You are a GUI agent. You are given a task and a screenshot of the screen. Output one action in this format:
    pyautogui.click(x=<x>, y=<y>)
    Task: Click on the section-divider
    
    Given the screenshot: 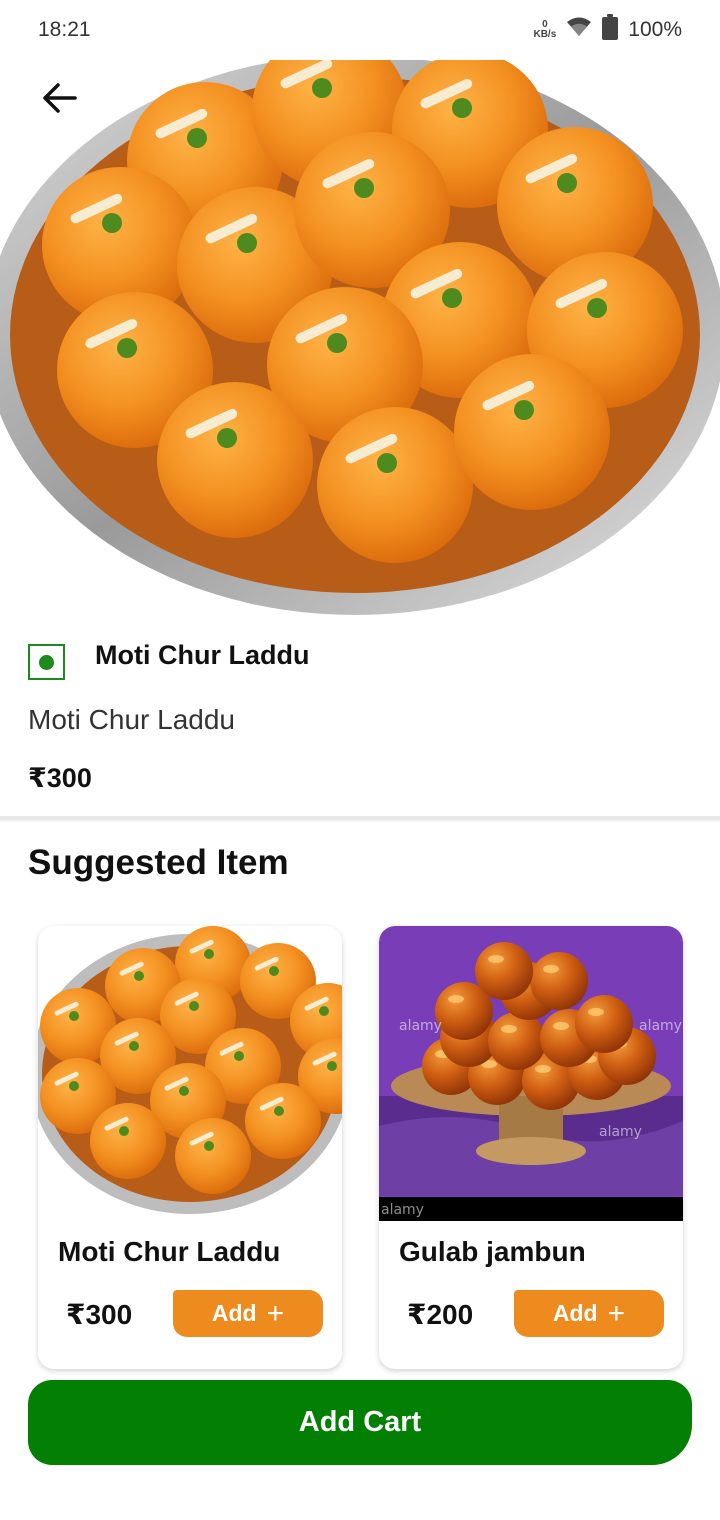 What is the action you would take?
    pyautogui.click(x=360, y=818)
    